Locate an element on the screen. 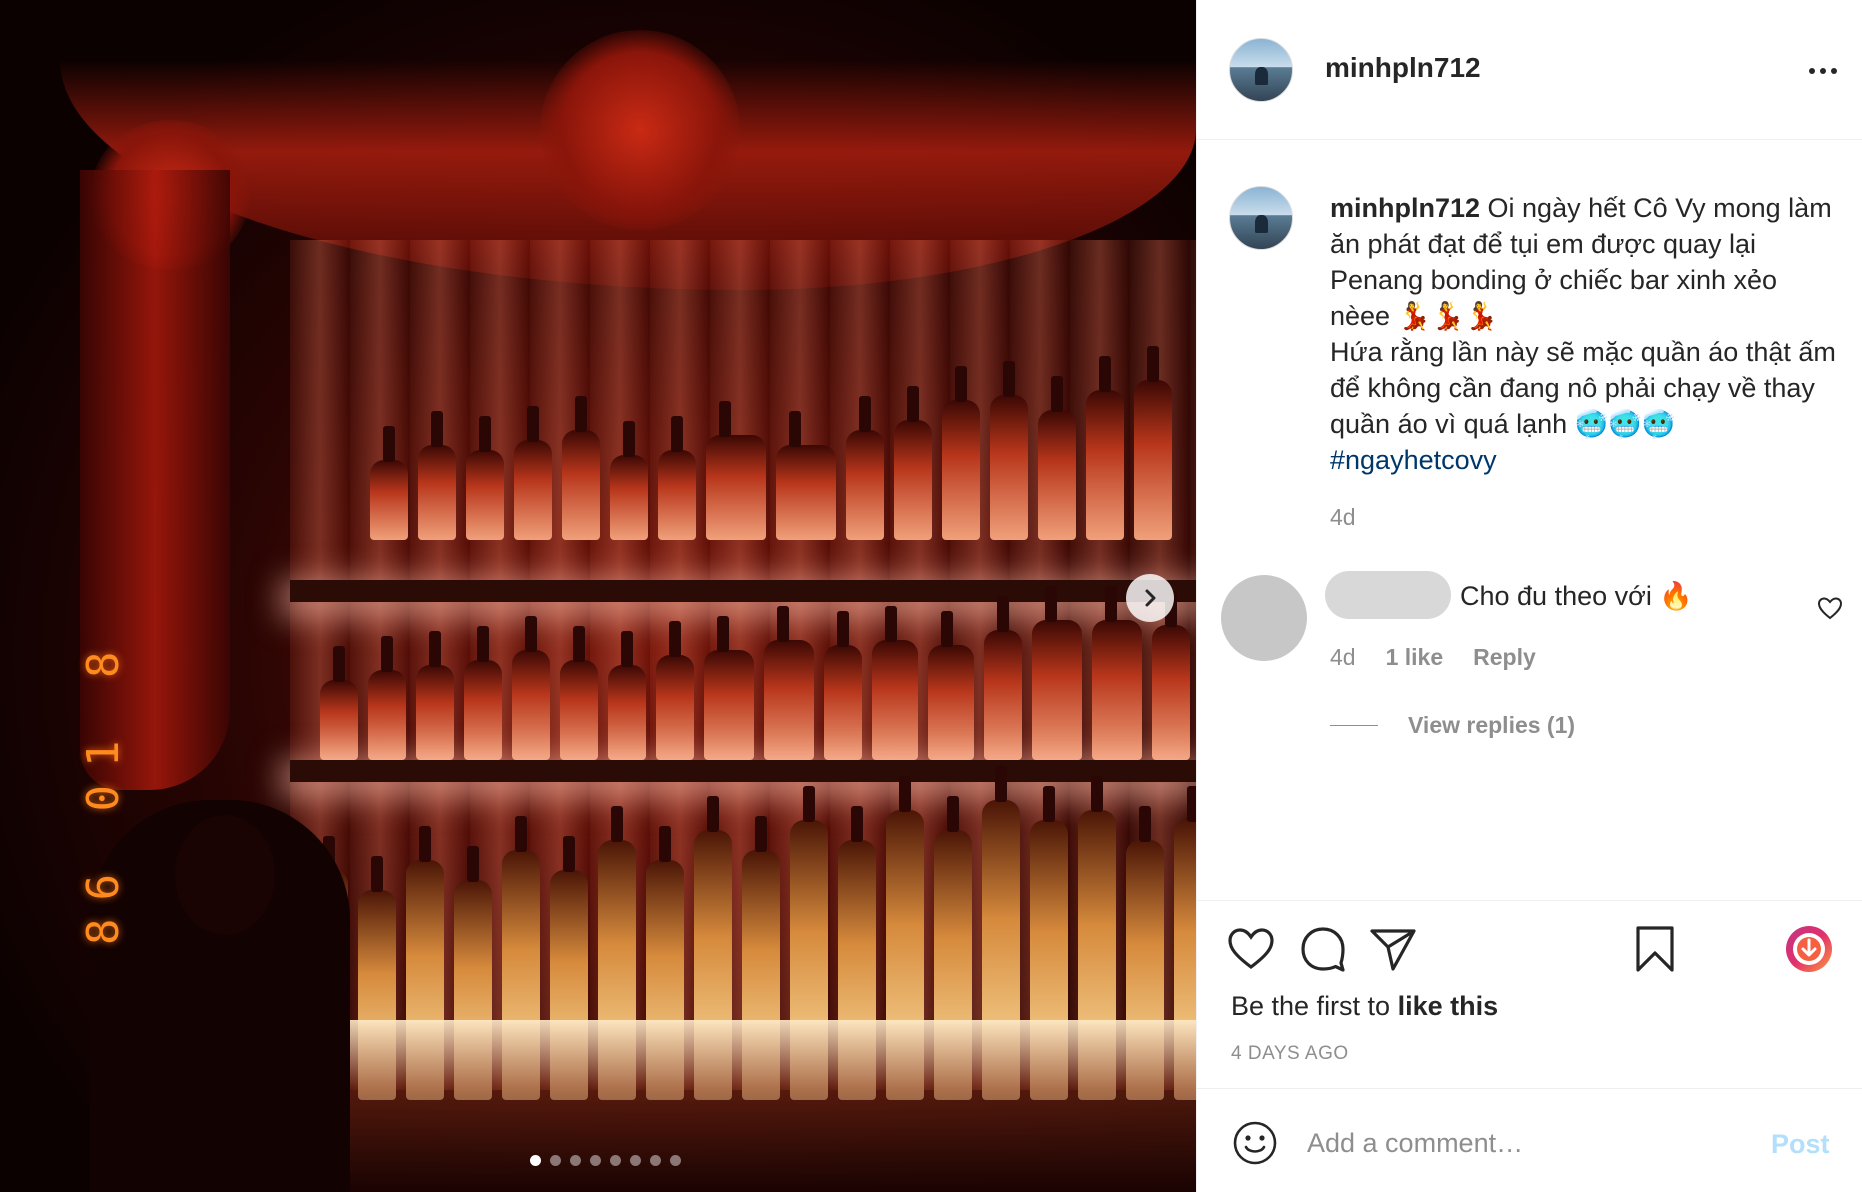 The height and width of the screenshot is (1192, 1862). caption-hashtag-link: #ngayhetcovy is located at coordinates (1585, 460).